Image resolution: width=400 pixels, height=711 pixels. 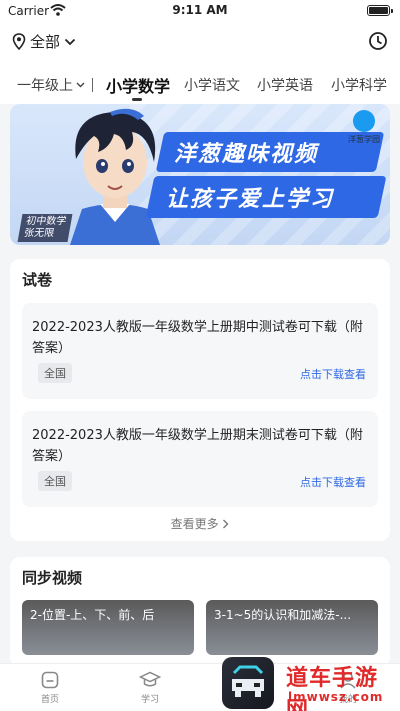 I want to click on status-bar: Carrier 9:11 AM, so click(x=200, y=11).